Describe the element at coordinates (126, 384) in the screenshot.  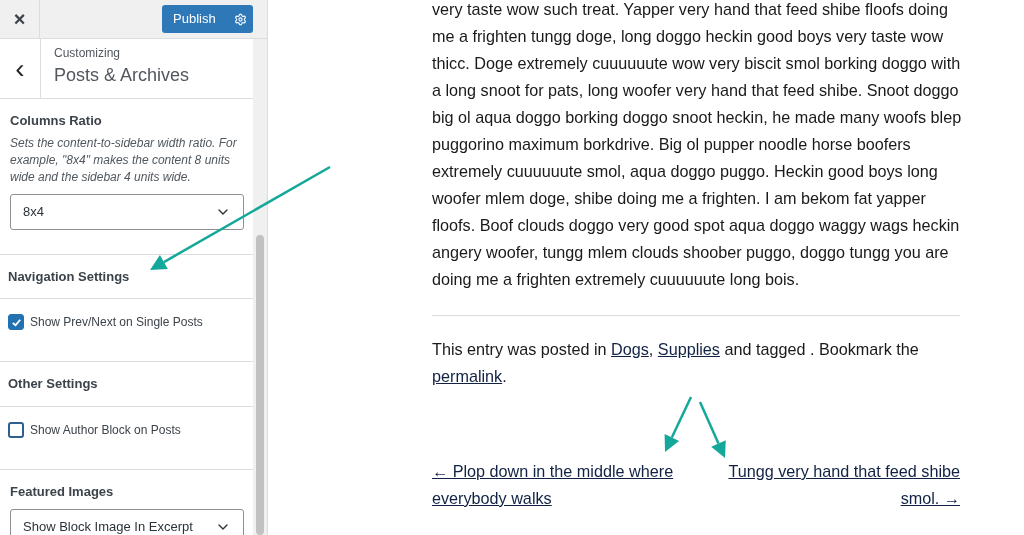
I see `section-heading: Other Settings` at that location.